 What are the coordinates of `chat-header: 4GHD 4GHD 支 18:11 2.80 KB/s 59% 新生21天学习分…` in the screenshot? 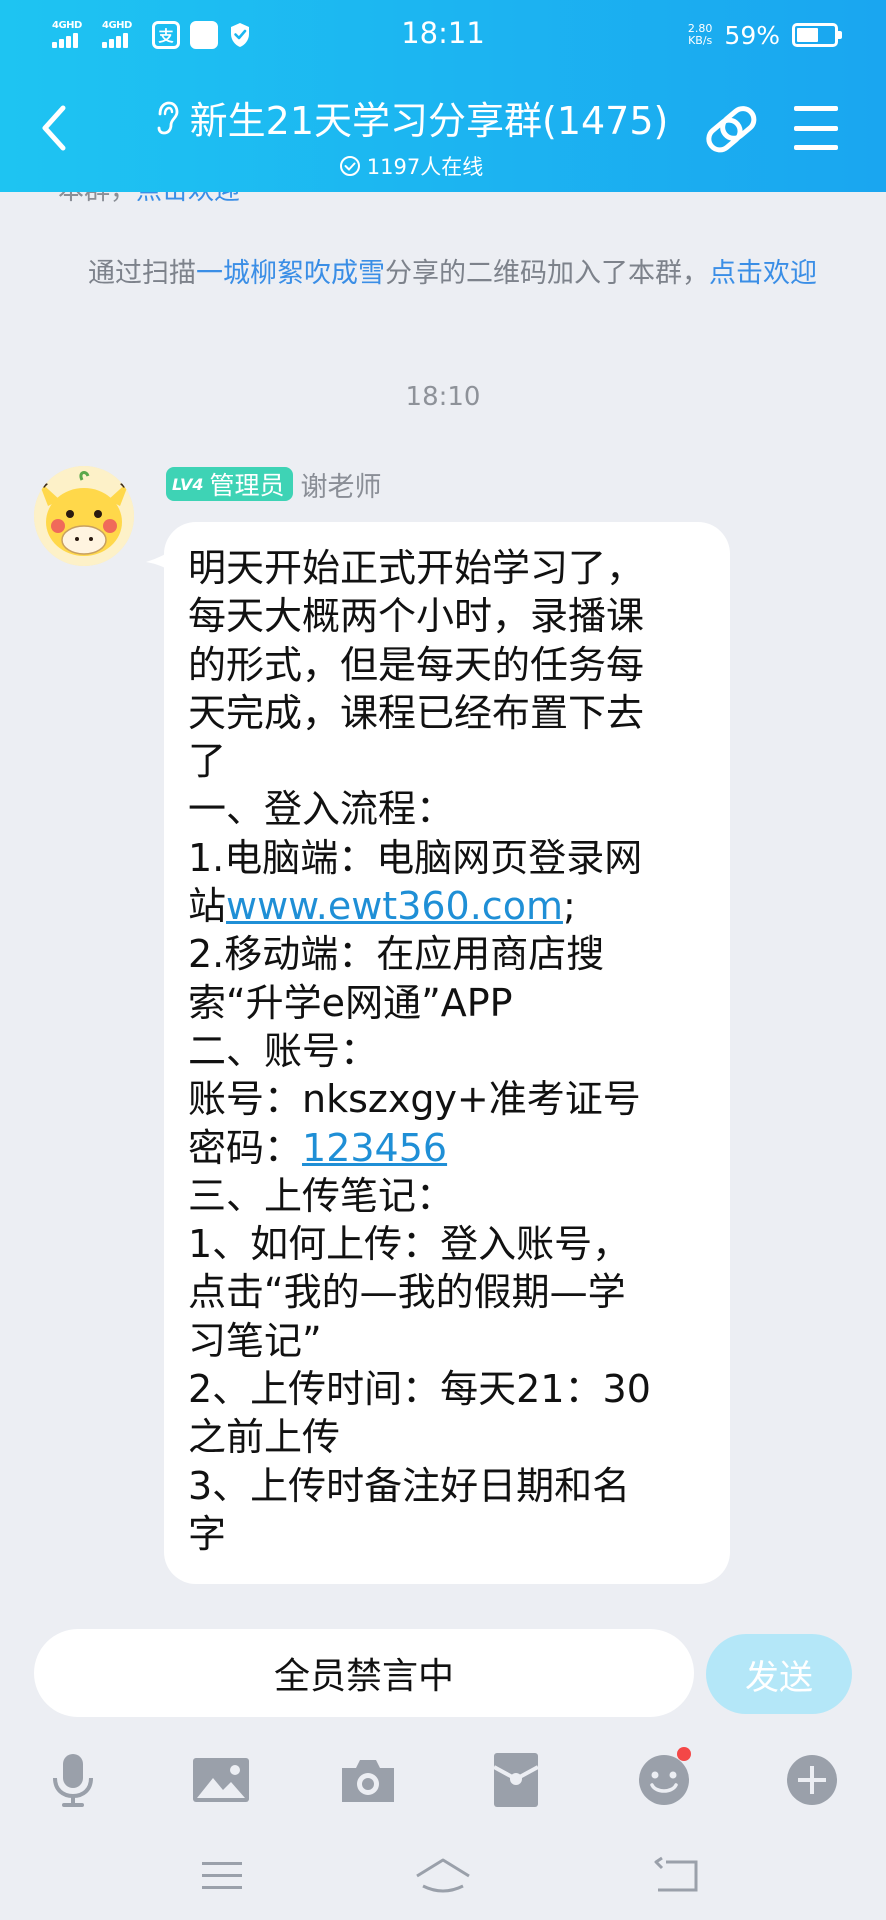 It's located at (443, 96).